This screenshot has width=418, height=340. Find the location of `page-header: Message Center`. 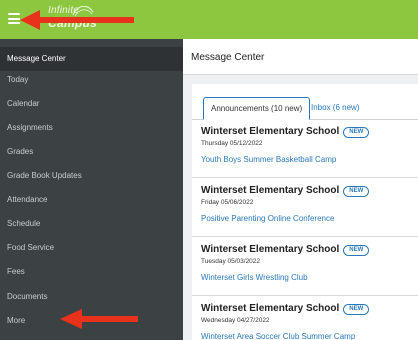

page-header: Message Center is located at coordinates (300, 57).